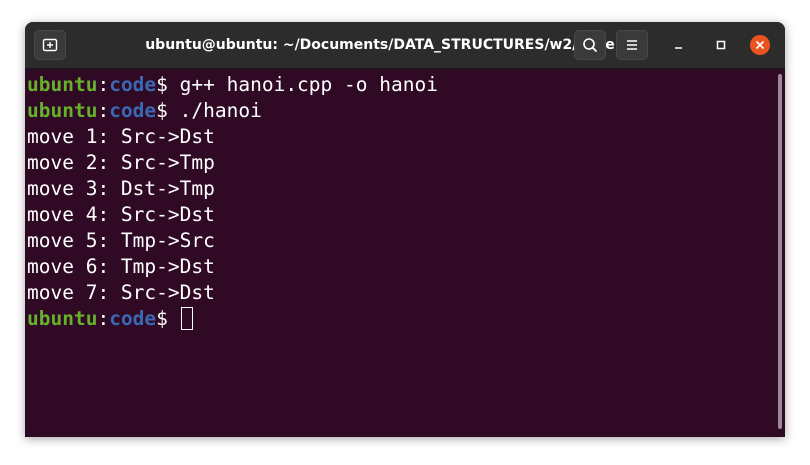 This screenshot has height=465, width=810. What do you see at coordinates (679, 45) in the screenshot?
I see `minimize-button` at bounding box center [679, 45].